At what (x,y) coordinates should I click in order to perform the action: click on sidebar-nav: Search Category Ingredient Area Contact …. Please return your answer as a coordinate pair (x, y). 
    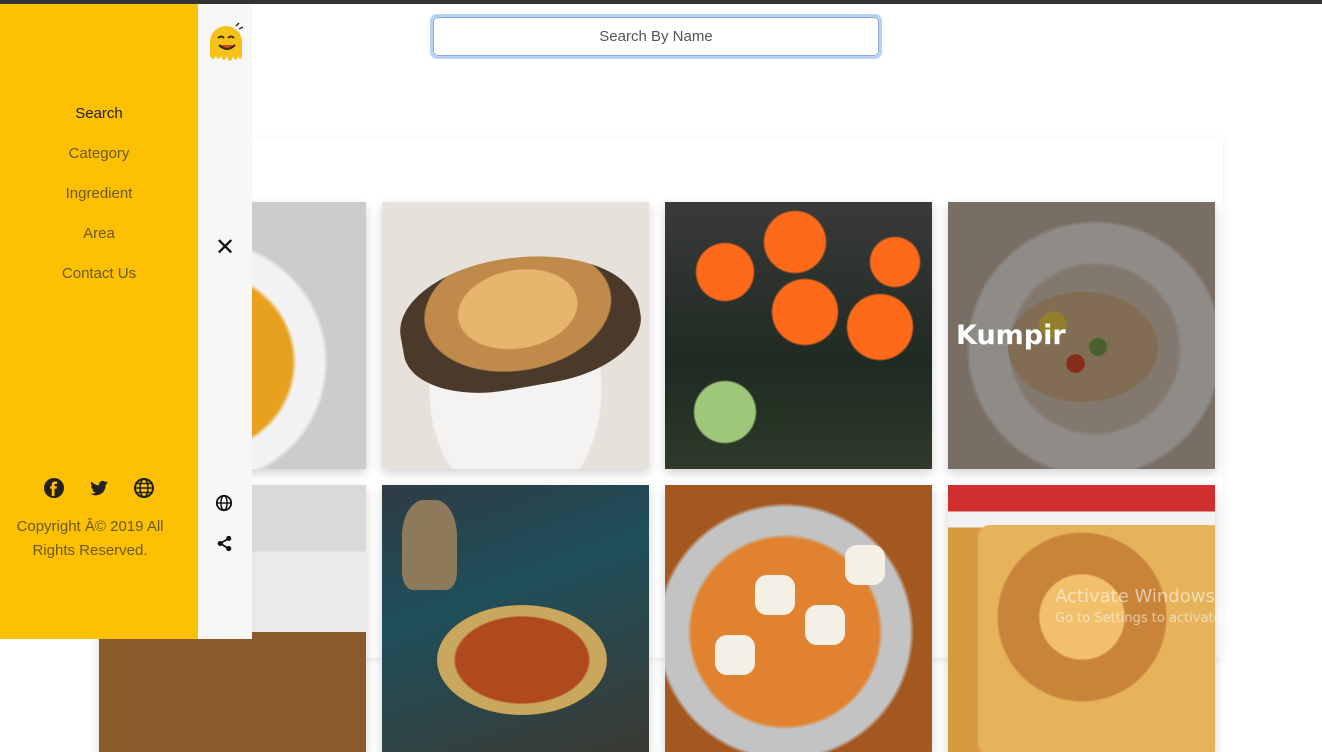
    Looking at the image, I should click on (99, 204).